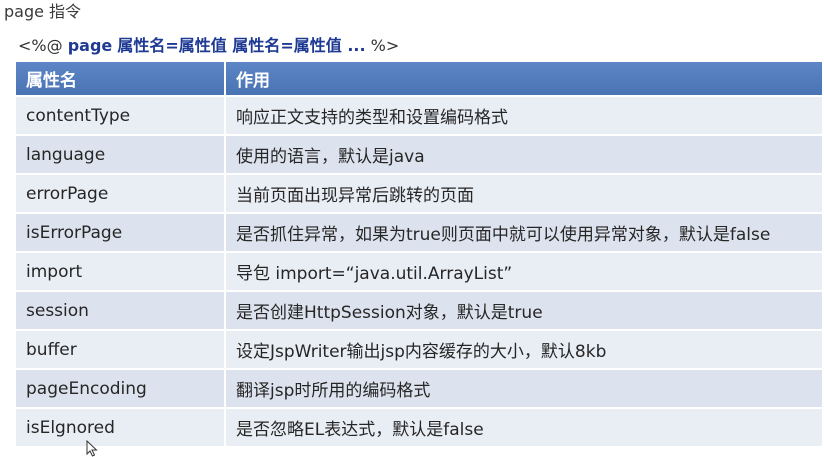 The image size is (824, 457). I want to click on table-row: language 使用的语言，默认是java, so click(419, 155).